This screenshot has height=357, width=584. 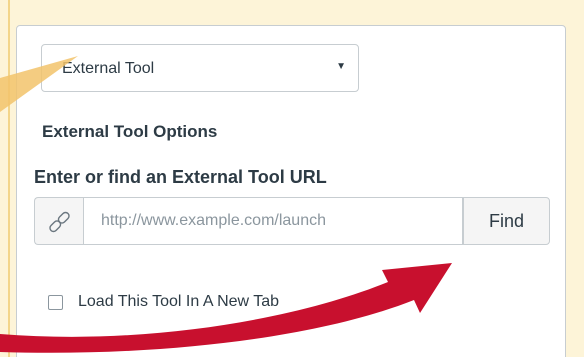 What do you see at coordinates (273, 221) in the screenshot?
I see `external-tool-url-input` at bounding box center [273, 221].